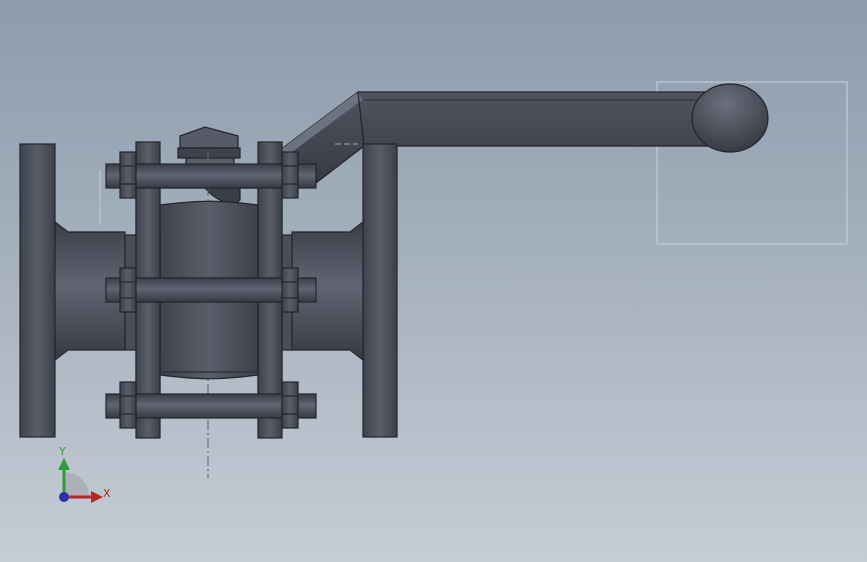 The height and width of the screenshot is (562, 867). What do you see at coordinates (97, 497) in the screenshot?
I see `triad-x-arrow-icon` at bounding box center [97, 497].